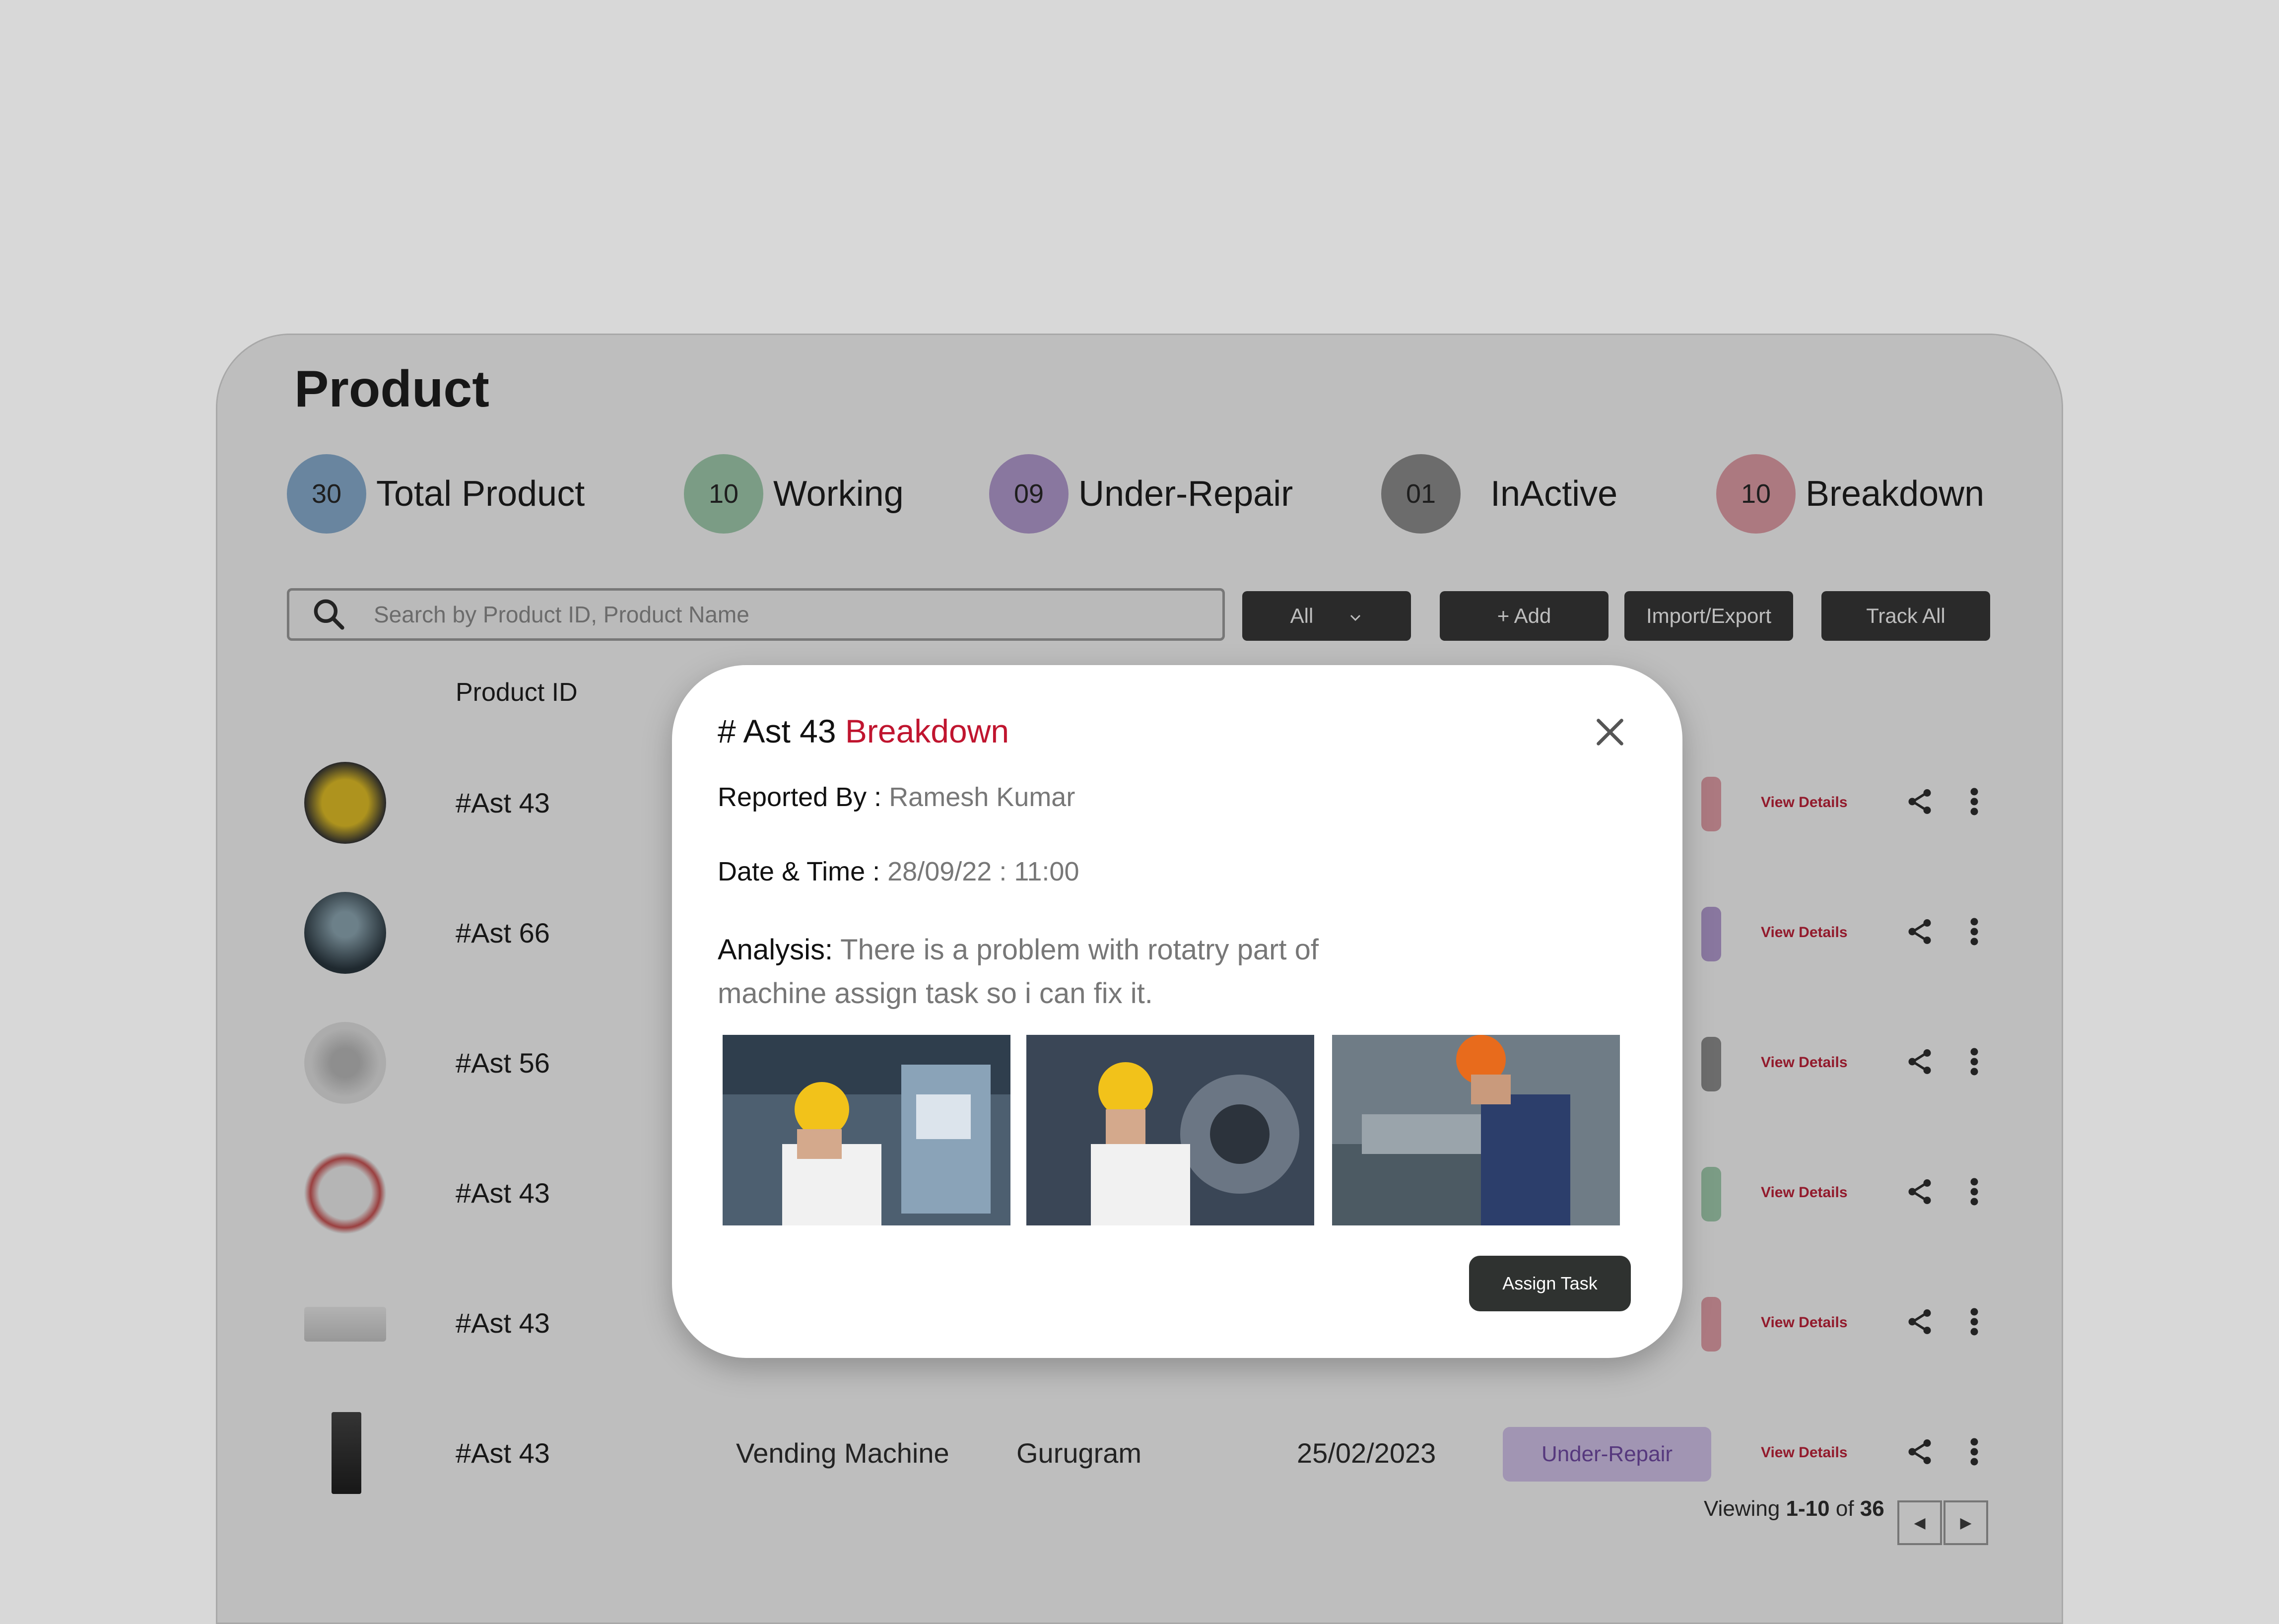  I want to click on date-time: Date & Time : 28/09/22 : 11:00, so click(899, 871).